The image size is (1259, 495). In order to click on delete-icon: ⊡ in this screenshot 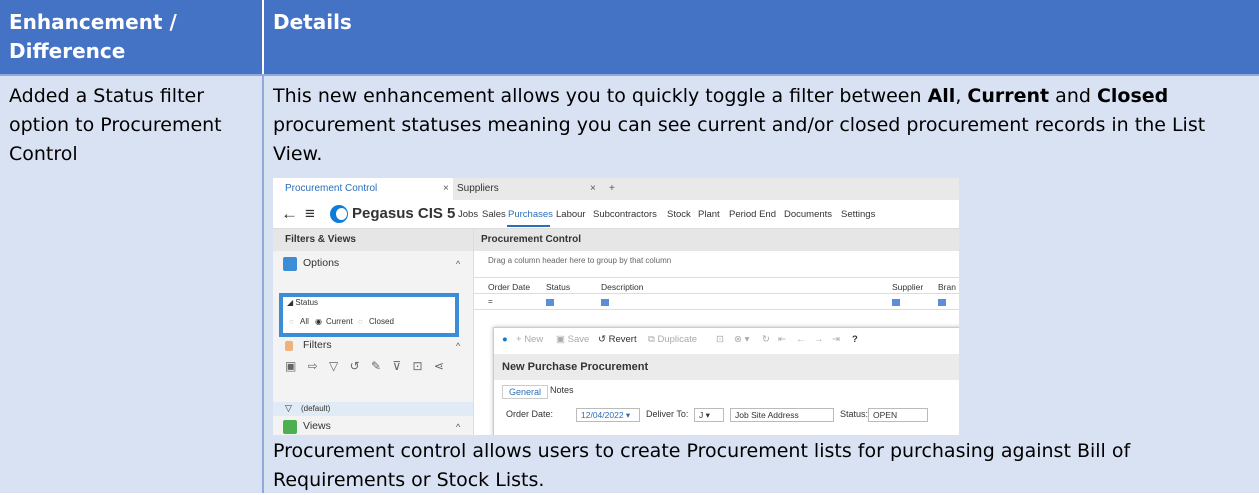, I will do `click(720, 339)`.